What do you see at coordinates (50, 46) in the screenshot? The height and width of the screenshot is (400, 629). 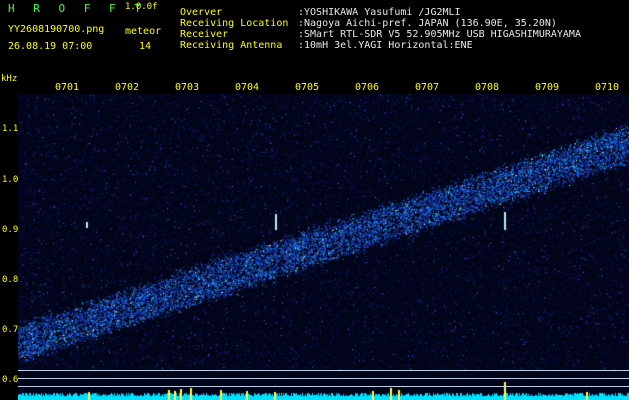 I see `date-time: 26.08.19 07:00` at bounding box center [50, 46].